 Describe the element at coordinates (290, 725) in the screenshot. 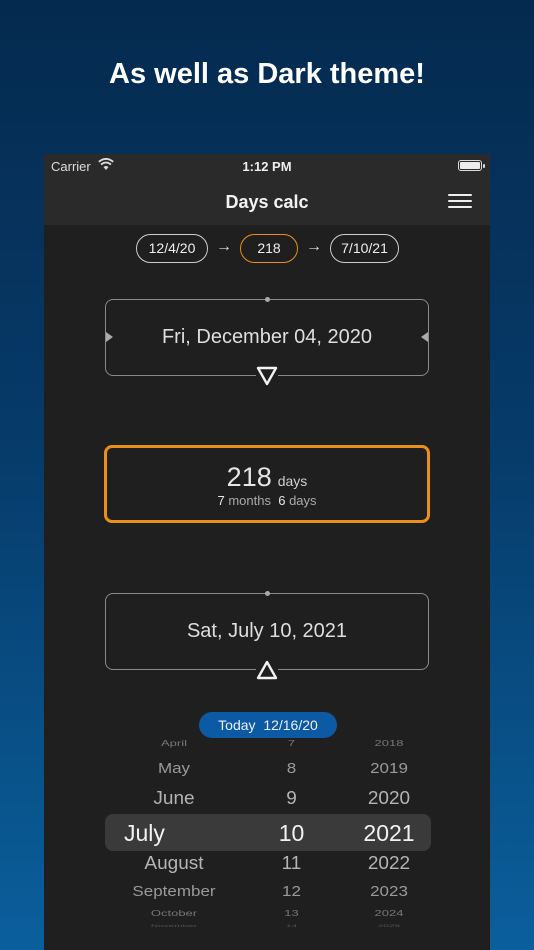

I see `today-date: 12/16/20` at that location.